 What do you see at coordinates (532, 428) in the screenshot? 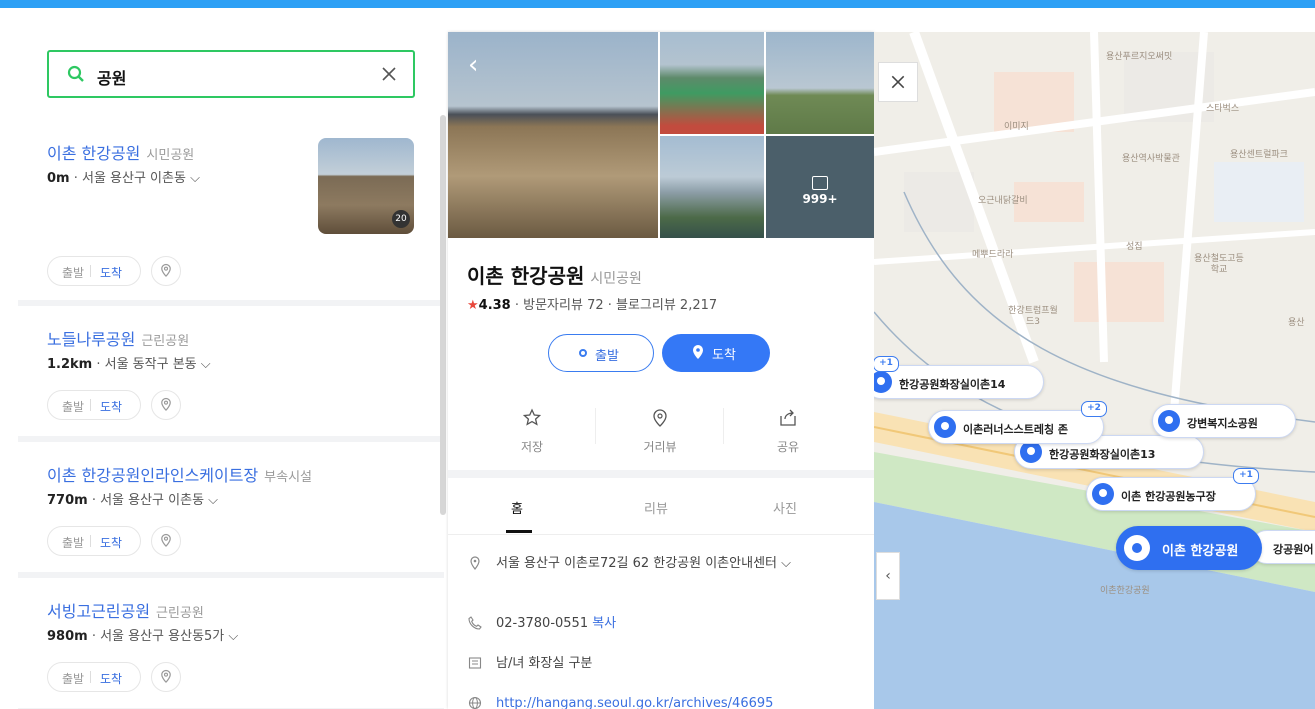
I see `save-action: 저장` at bounding box center [532, 428].